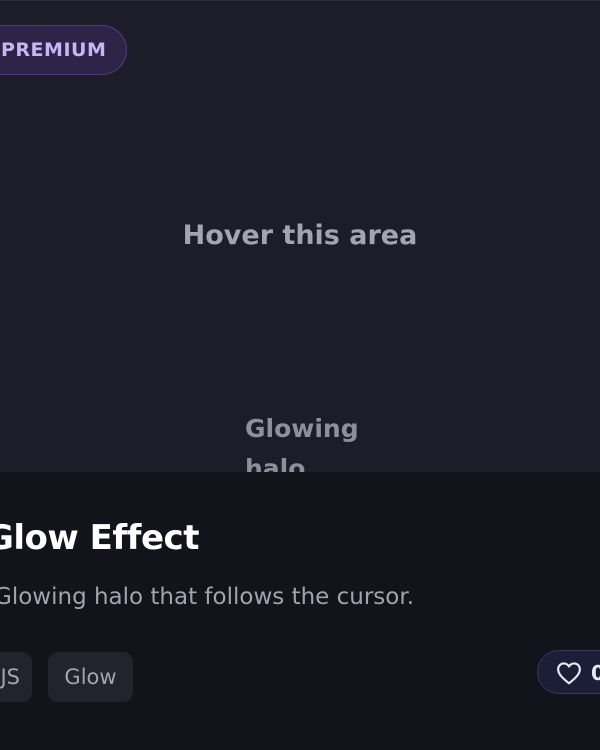 This screenshot has width=600, height=750. I want to click on premium-badge: PREMIUM, so click(64, 50).